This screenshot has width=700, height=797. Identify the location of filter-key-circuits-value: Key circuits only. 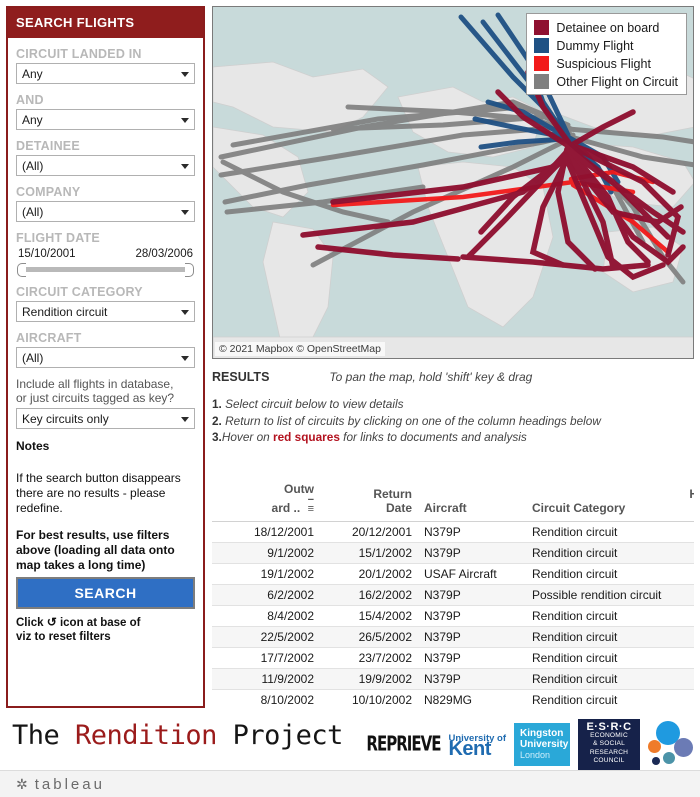
(65, 419).